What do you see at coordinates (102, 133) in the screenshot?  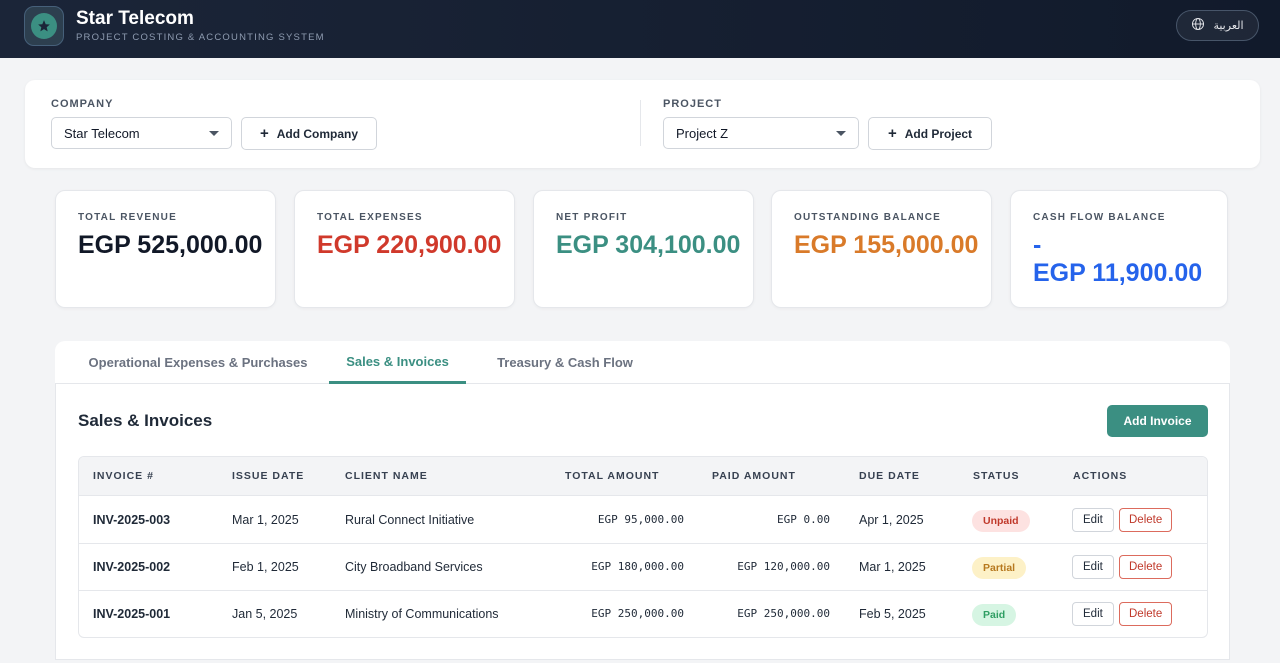 I see `company-select-value: Star Telecom` at bounding box center [102, 133].